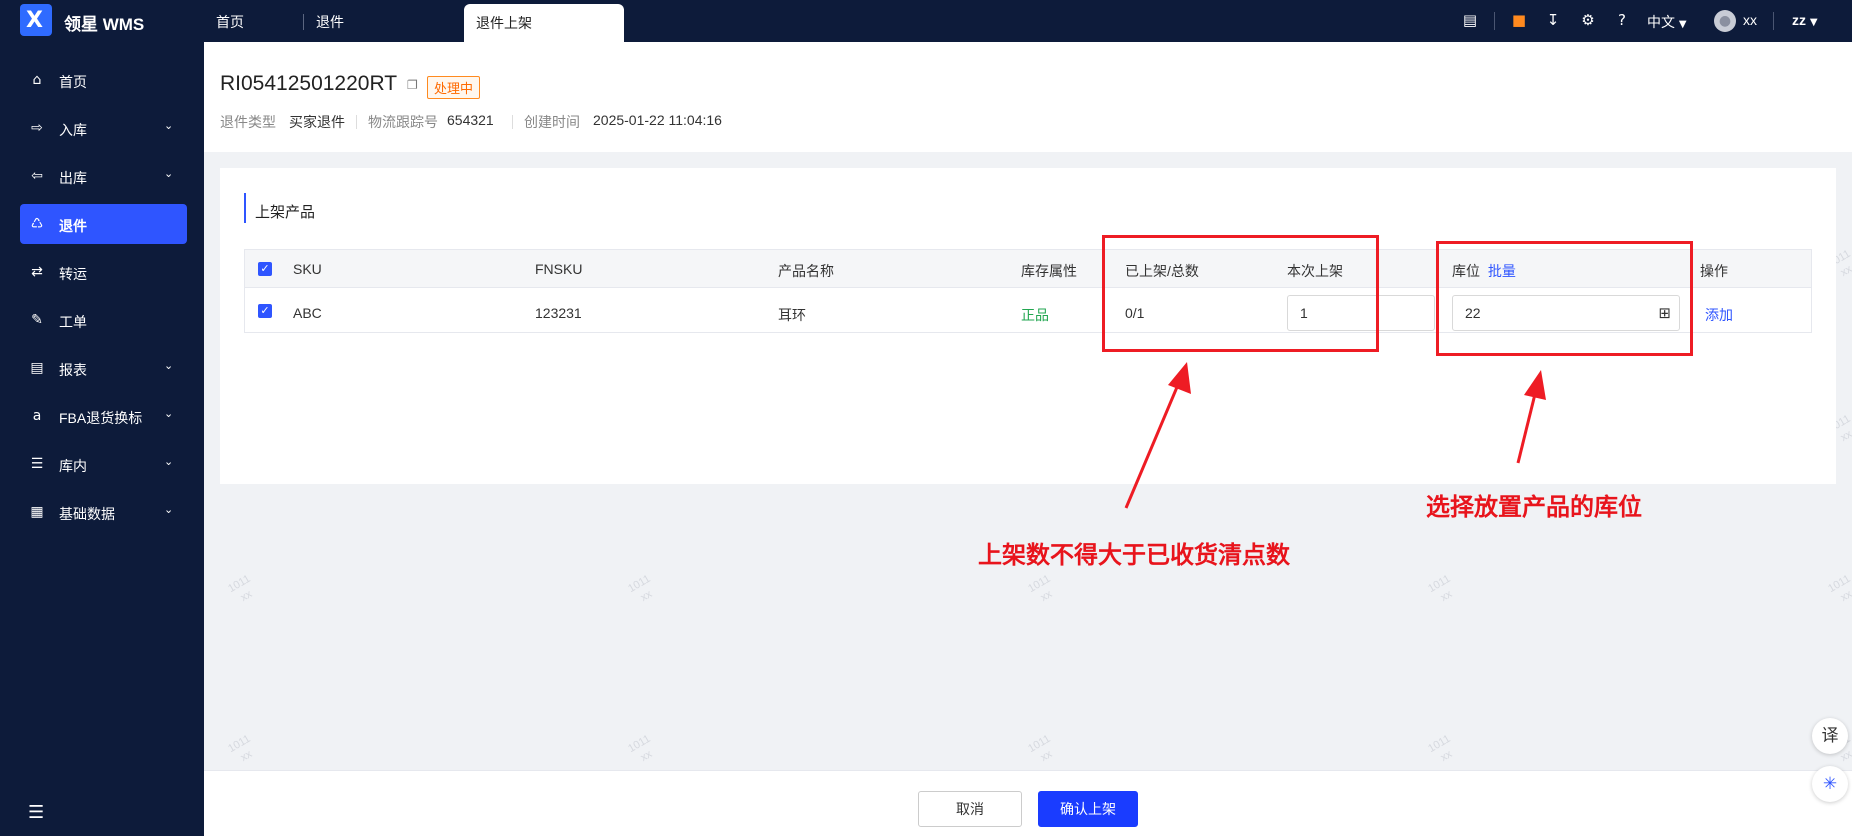  I want to click on annotation-text-quantity: 上架数不得大于已收货清点数, so click(1134, 555).